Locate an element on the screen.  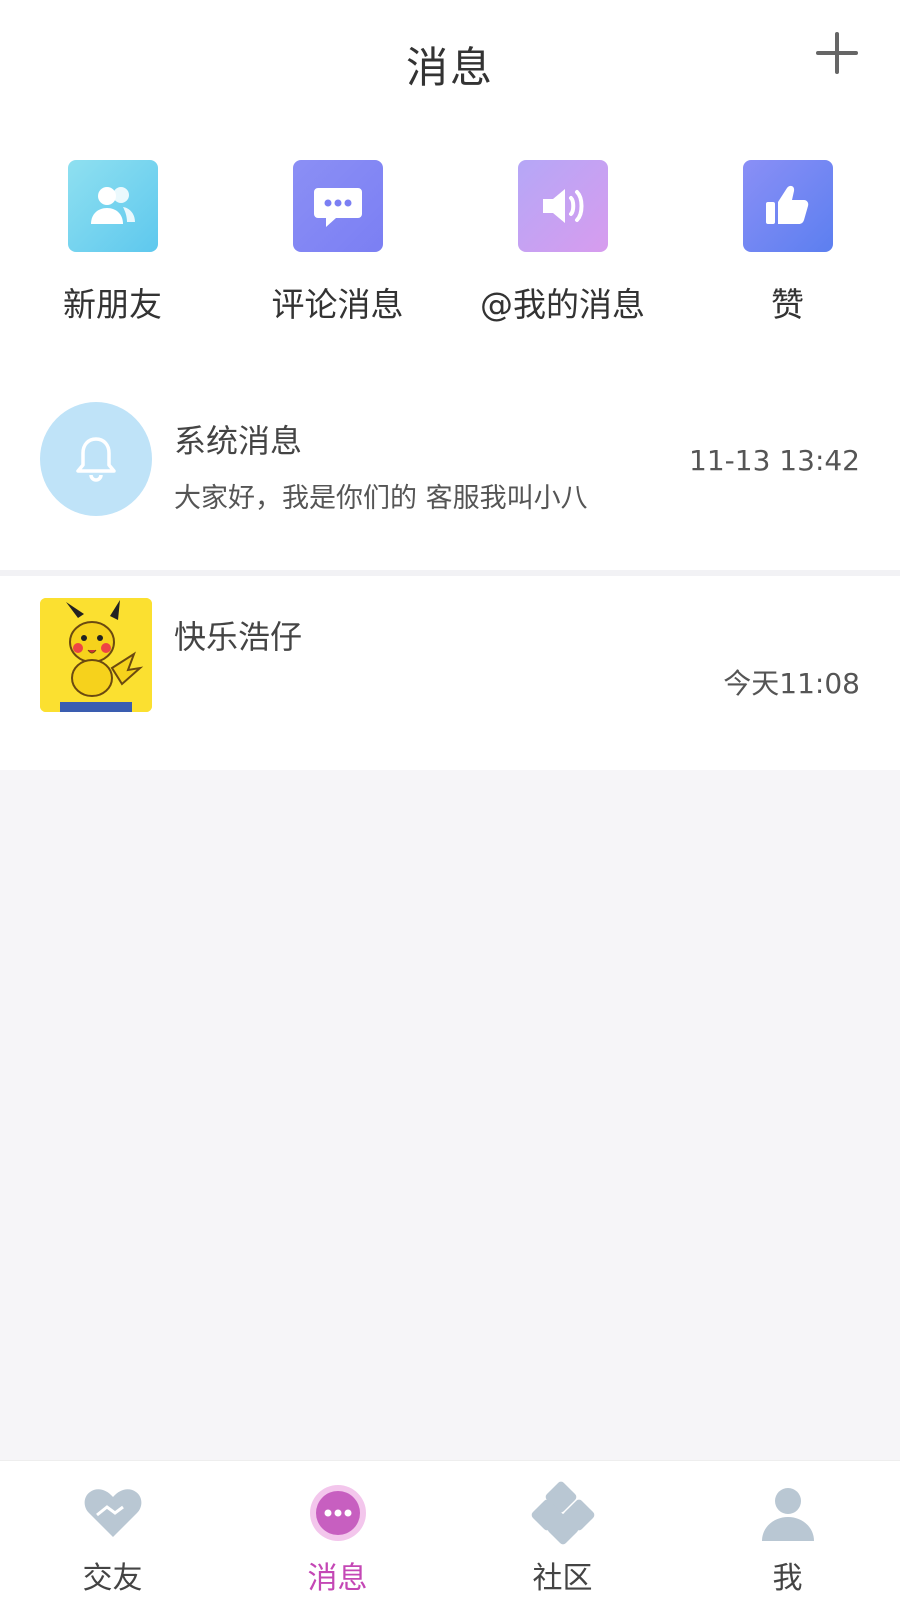
conversation-time: 今天11:08 is located at coordinates (791, 683).